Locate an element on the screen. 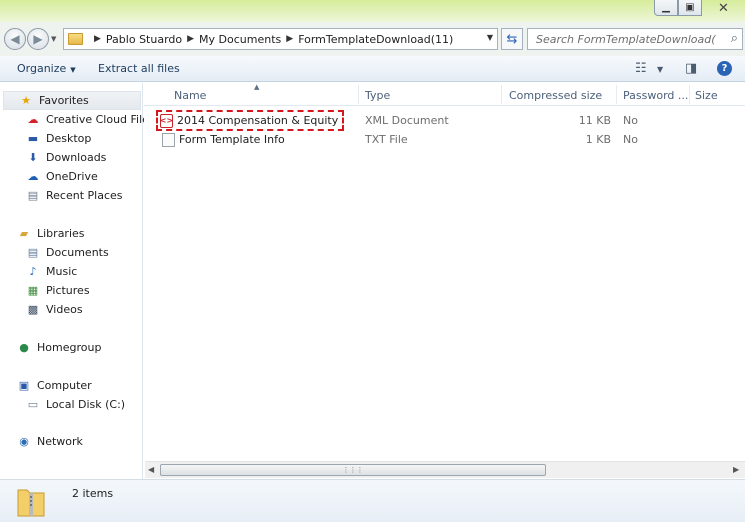  nav-item-videos: ▩ Videos is located at coordinates (54, 309).